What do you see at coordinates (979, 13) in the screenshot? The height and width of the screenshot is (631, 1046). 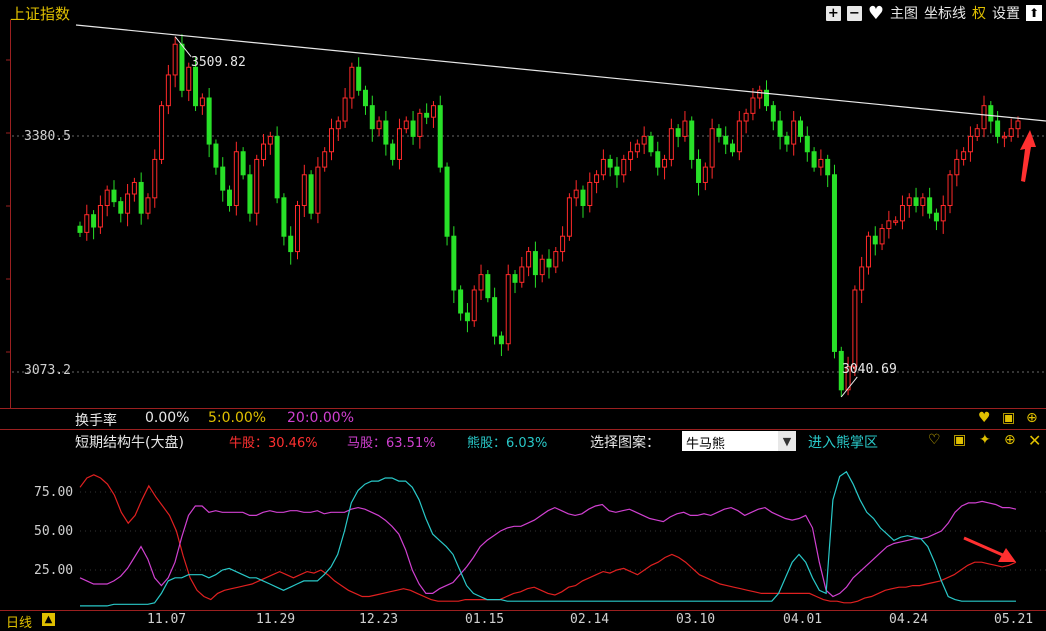 I see `rights-adjust-button: 权` at bounding box center [979, 13].